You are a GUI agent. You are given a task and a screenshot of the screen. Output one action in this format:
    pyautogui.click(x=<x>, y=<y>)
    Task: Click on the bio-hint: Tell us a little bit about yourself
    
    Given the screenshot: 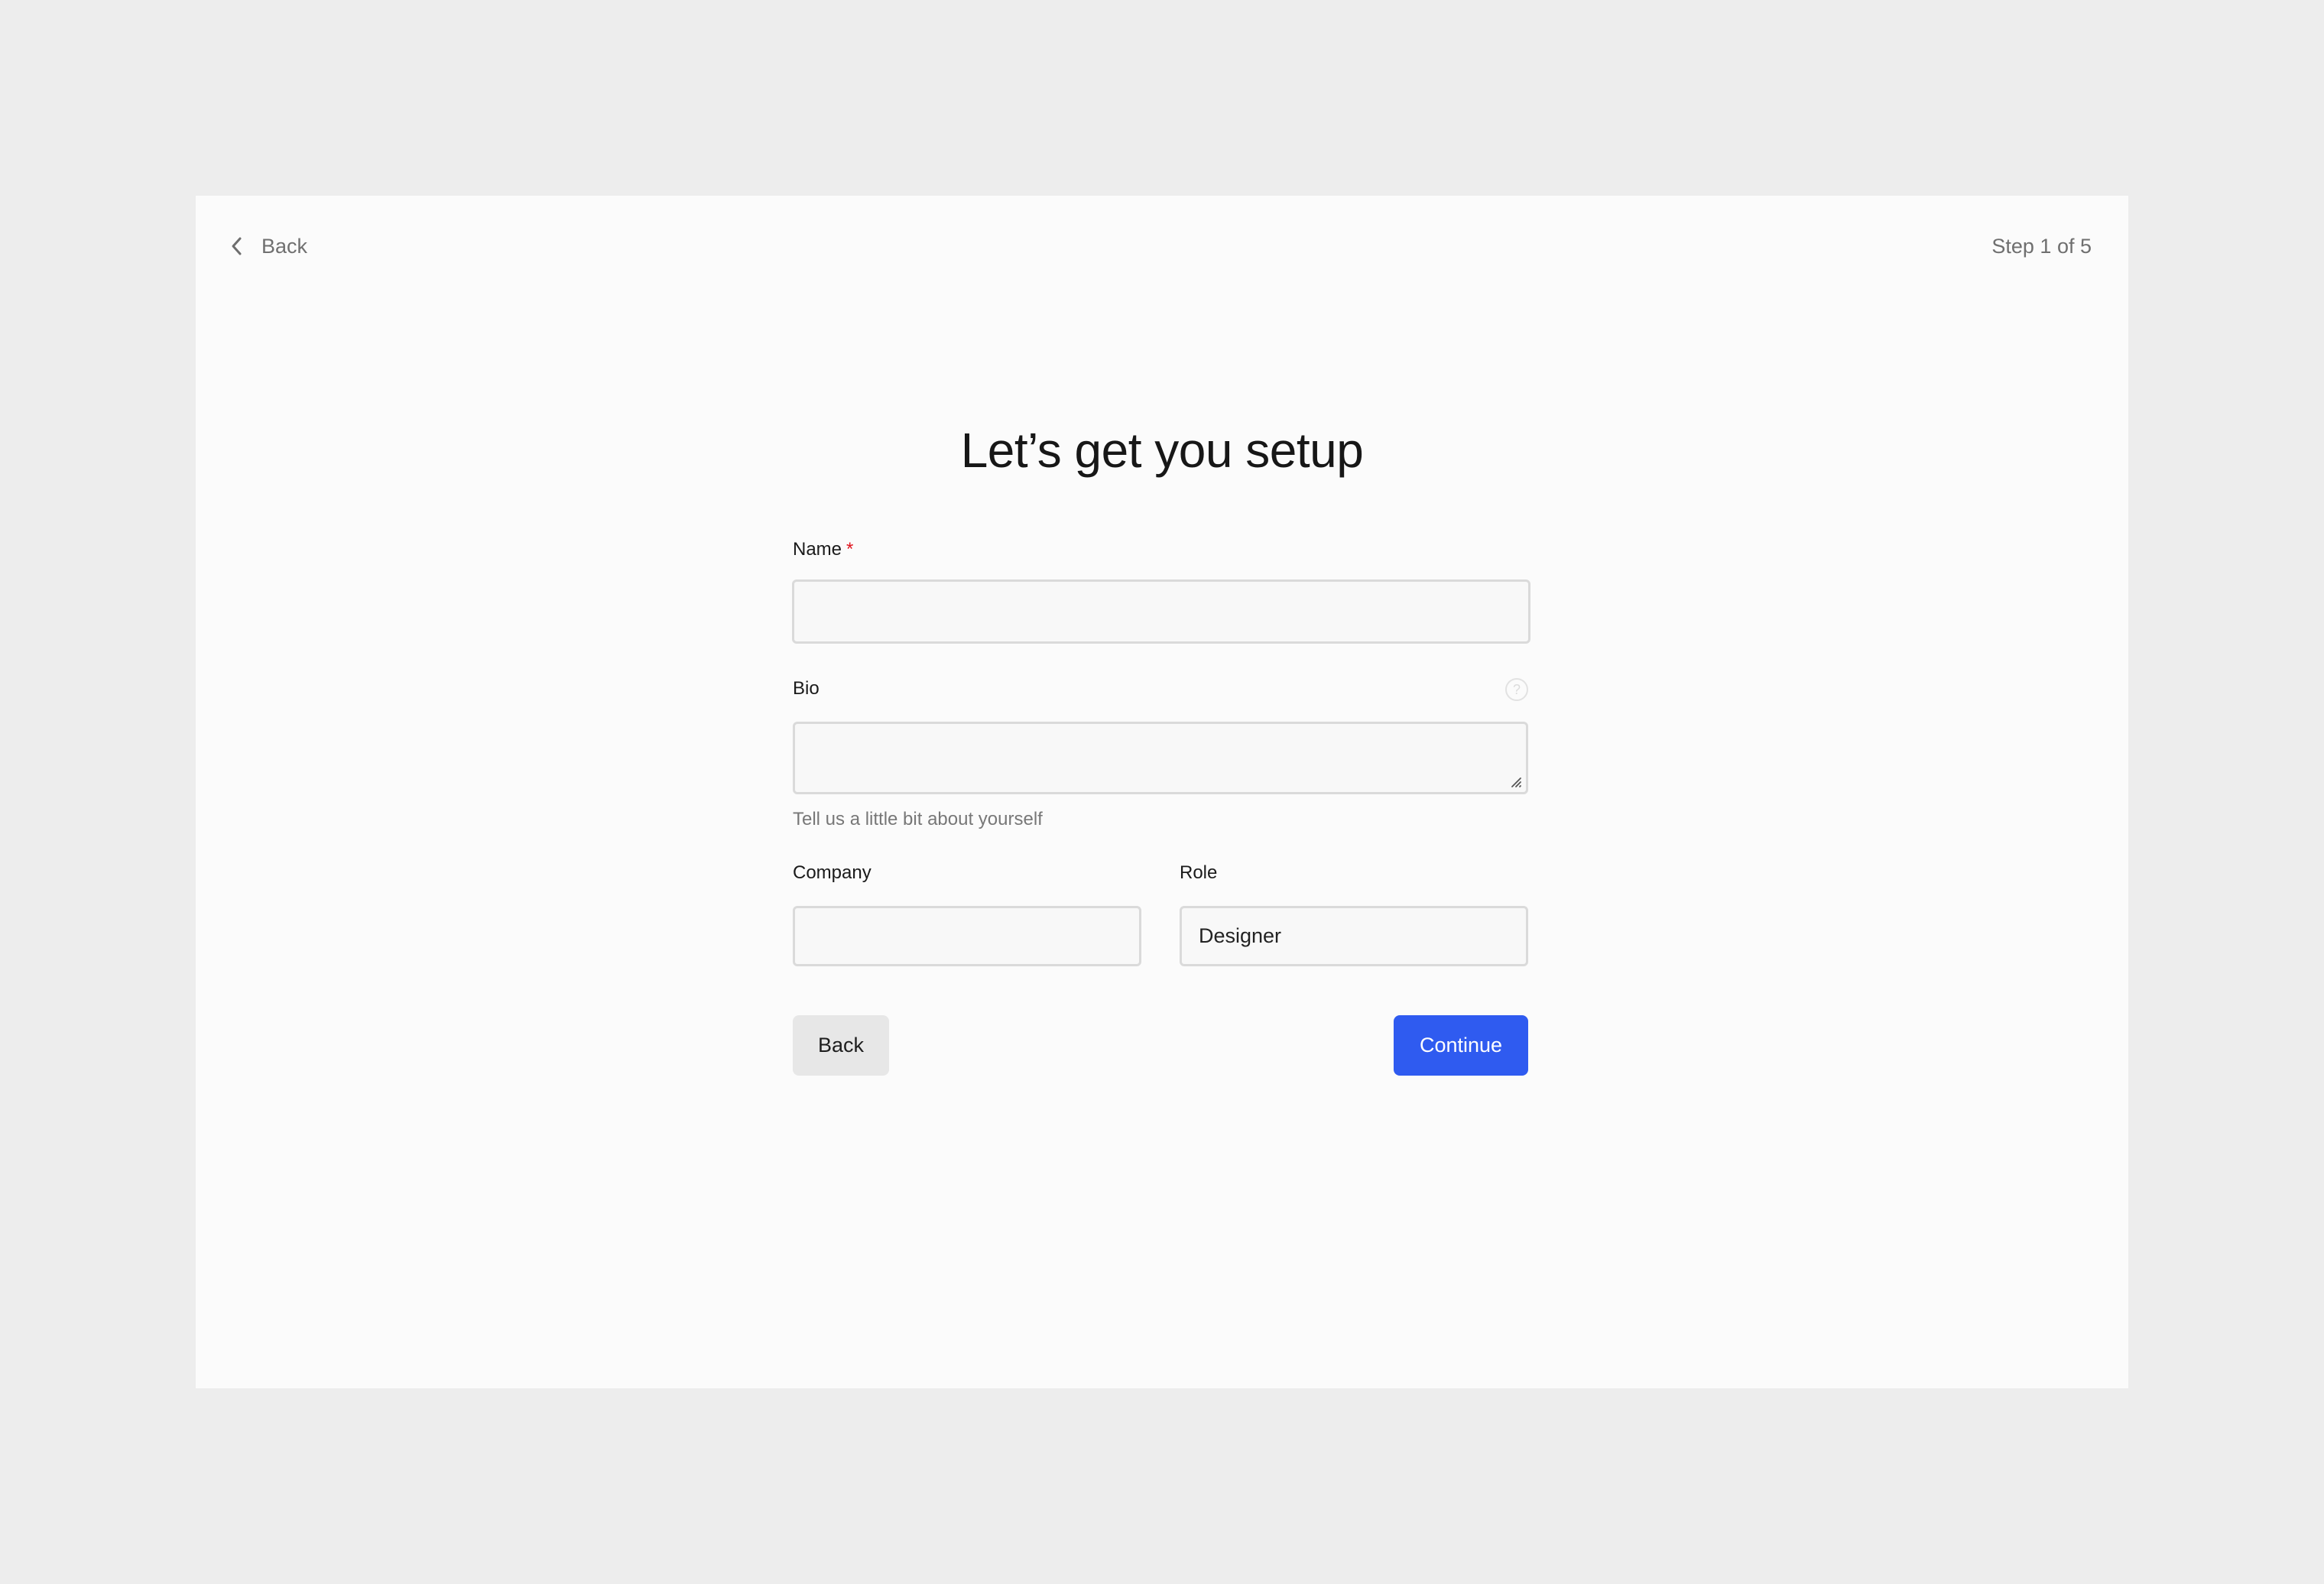 What is the action you would take?
    pyautogui.click(x=918, y=819)
    